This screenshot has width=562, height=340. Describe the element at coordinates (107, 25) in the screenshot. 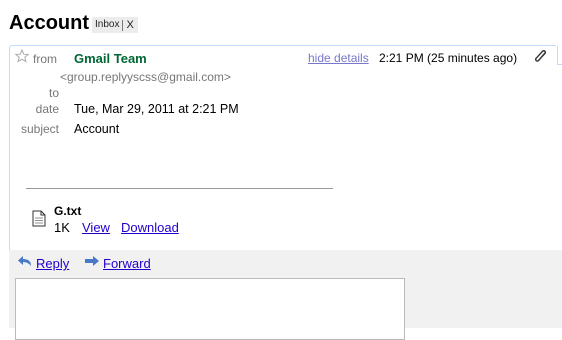

I see `label-text: Inbox` at that location.